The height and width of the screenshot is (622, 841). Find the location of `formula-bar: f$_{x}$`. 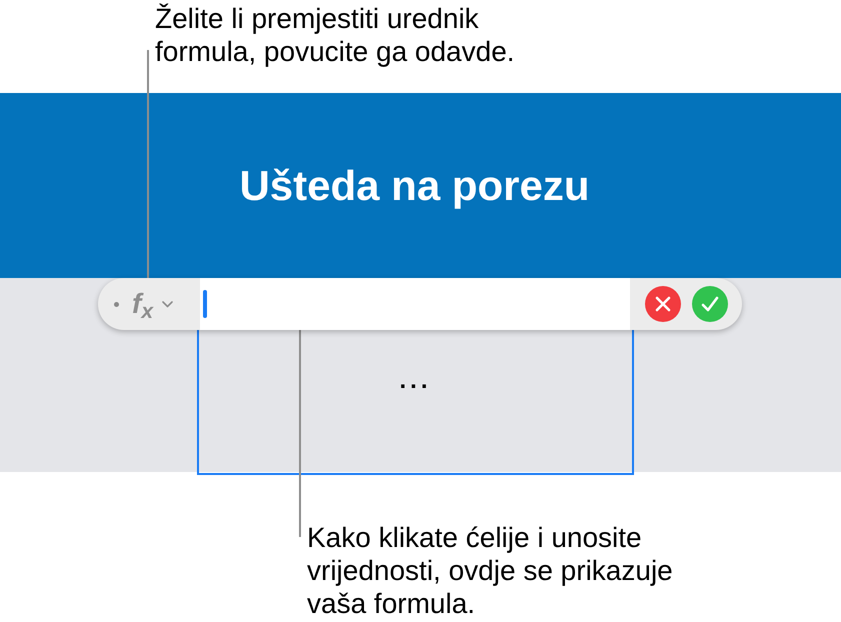

formula-bar: f$_{x}$ is located at coordinates (420, 304).